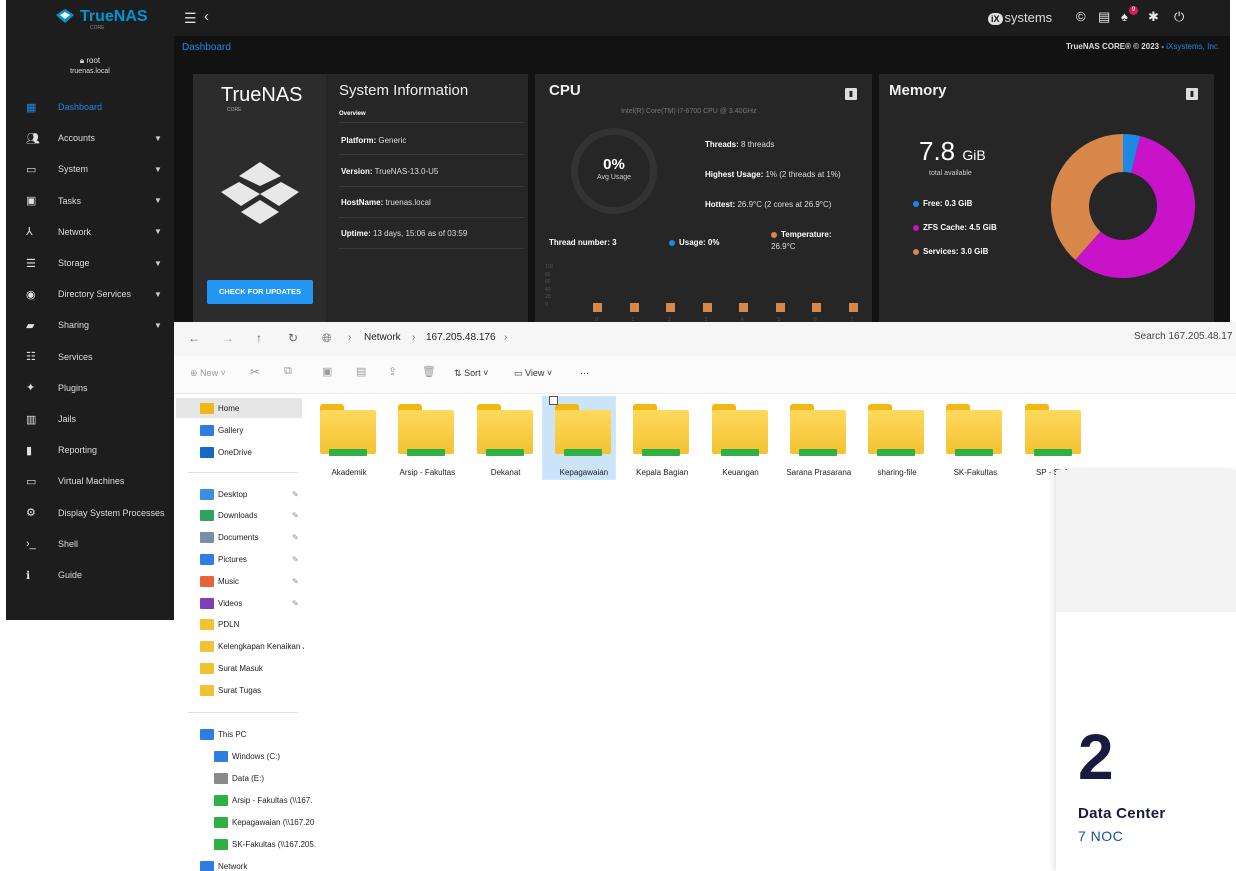 Image resolution: width=1236 pixels, height=871 pixels. I want to click on sidebar-item-network: ⅄ Network ▼, so click(90, 232).